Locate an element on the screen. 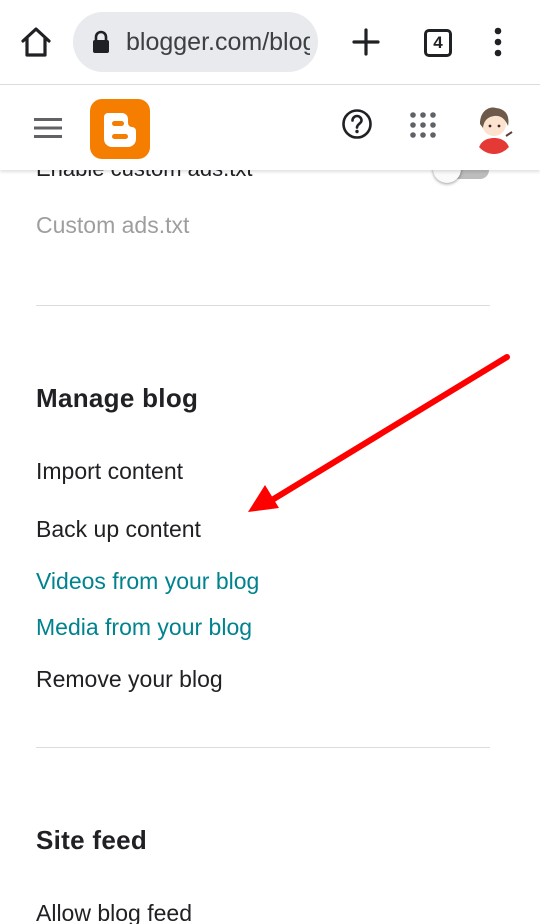 This screenshot has height=924, width=540. browser-toolbar: blogger.com/blog 4 is located at coordinates (270, 42).